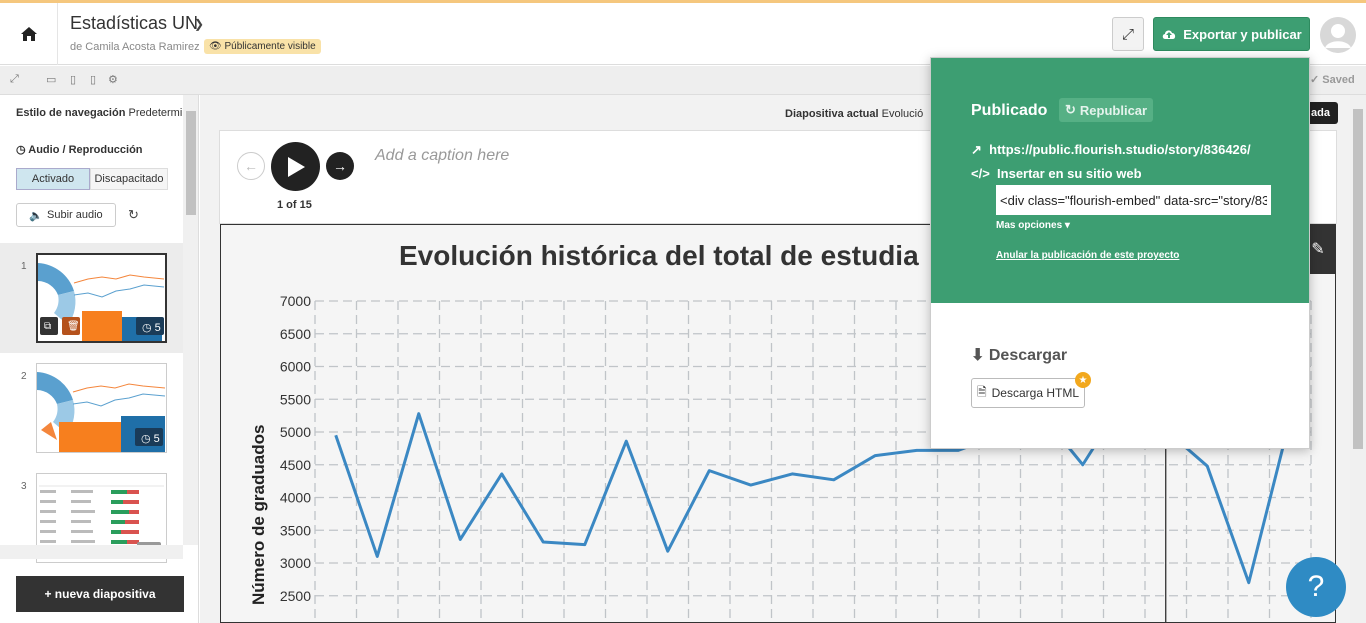 This screenshot has width=1366, height=623. I want to click on nav-style-row: Estilo de navegación Predetermi, so click(99, 113).